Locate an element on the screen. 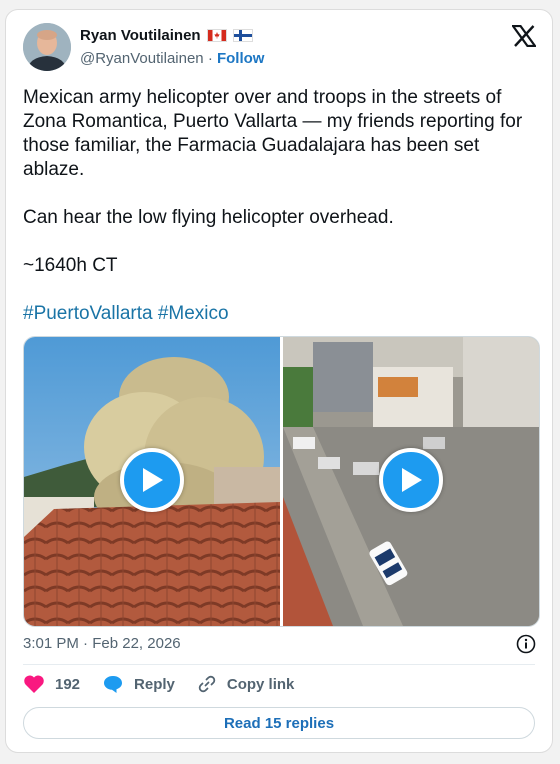 Image resolution: width=560 pixels, height=764 pixels. action-bar: 192 Reply Copy link is located at coordinates (169, 684).